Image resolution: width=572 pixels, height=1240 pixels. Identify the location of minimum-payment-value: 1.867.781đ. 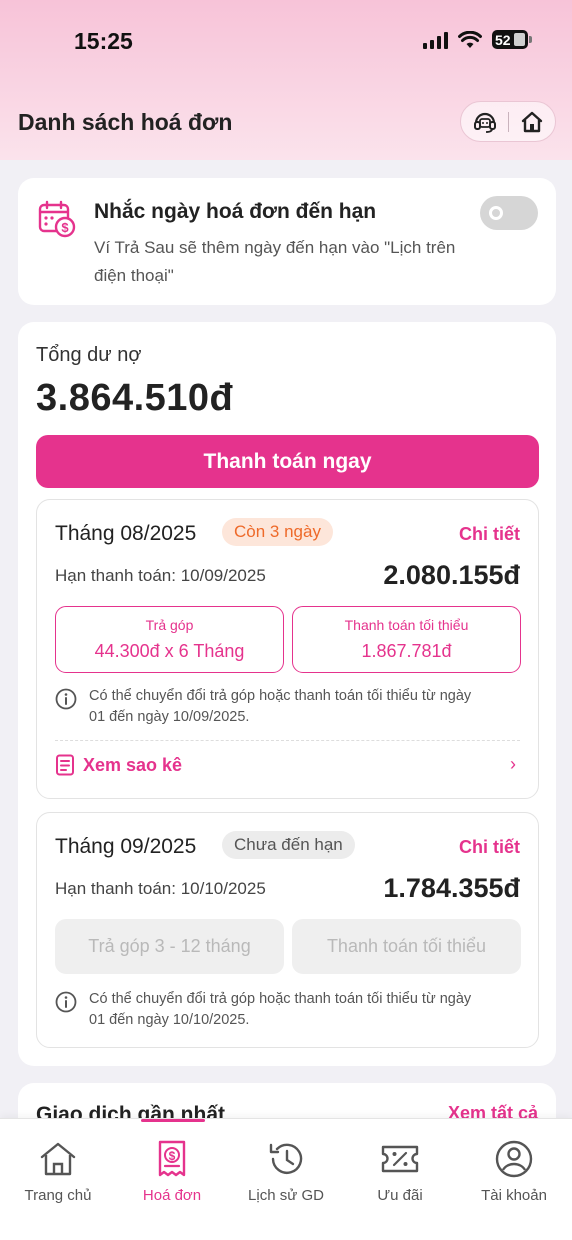
(406, 651).